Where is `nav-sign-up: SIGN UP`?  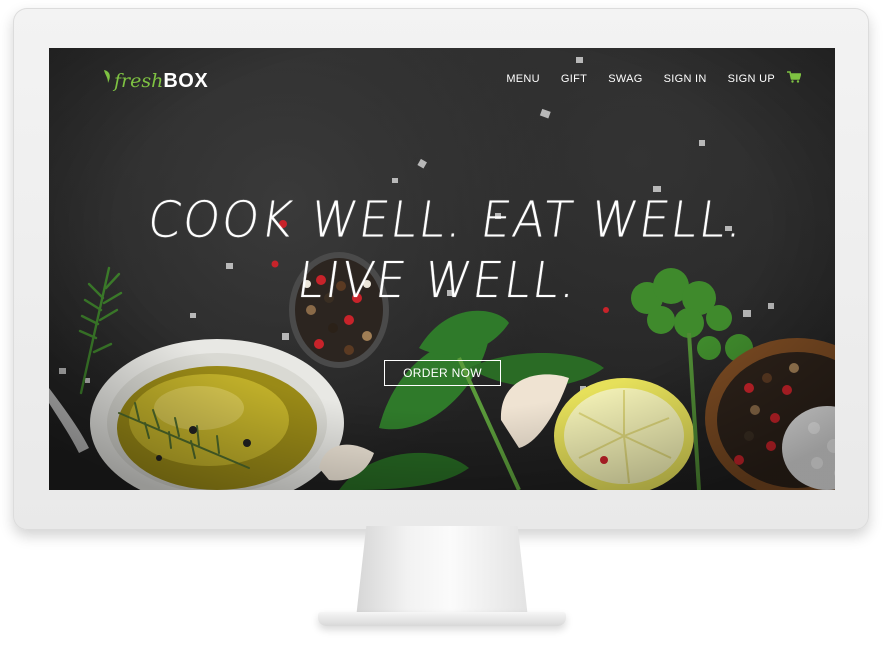
nav-sign-up: SIGN UP is located at coordinates (751, 79).